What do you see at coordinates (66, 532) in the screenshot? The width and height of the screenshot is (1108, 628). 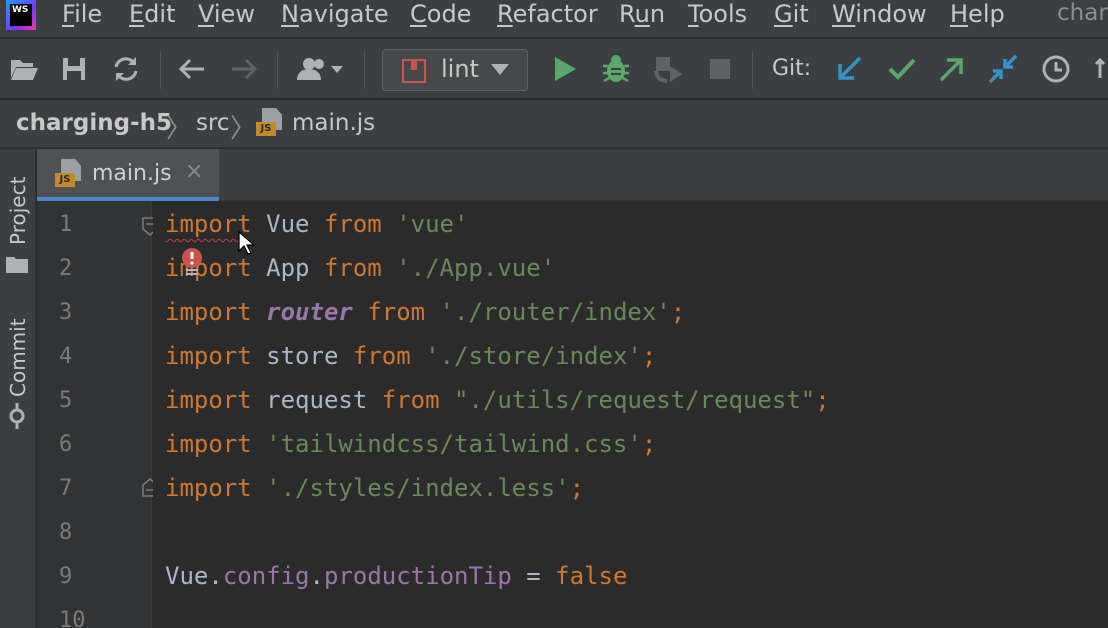 I see `line-number: 8` at bounding box center [66, 532].